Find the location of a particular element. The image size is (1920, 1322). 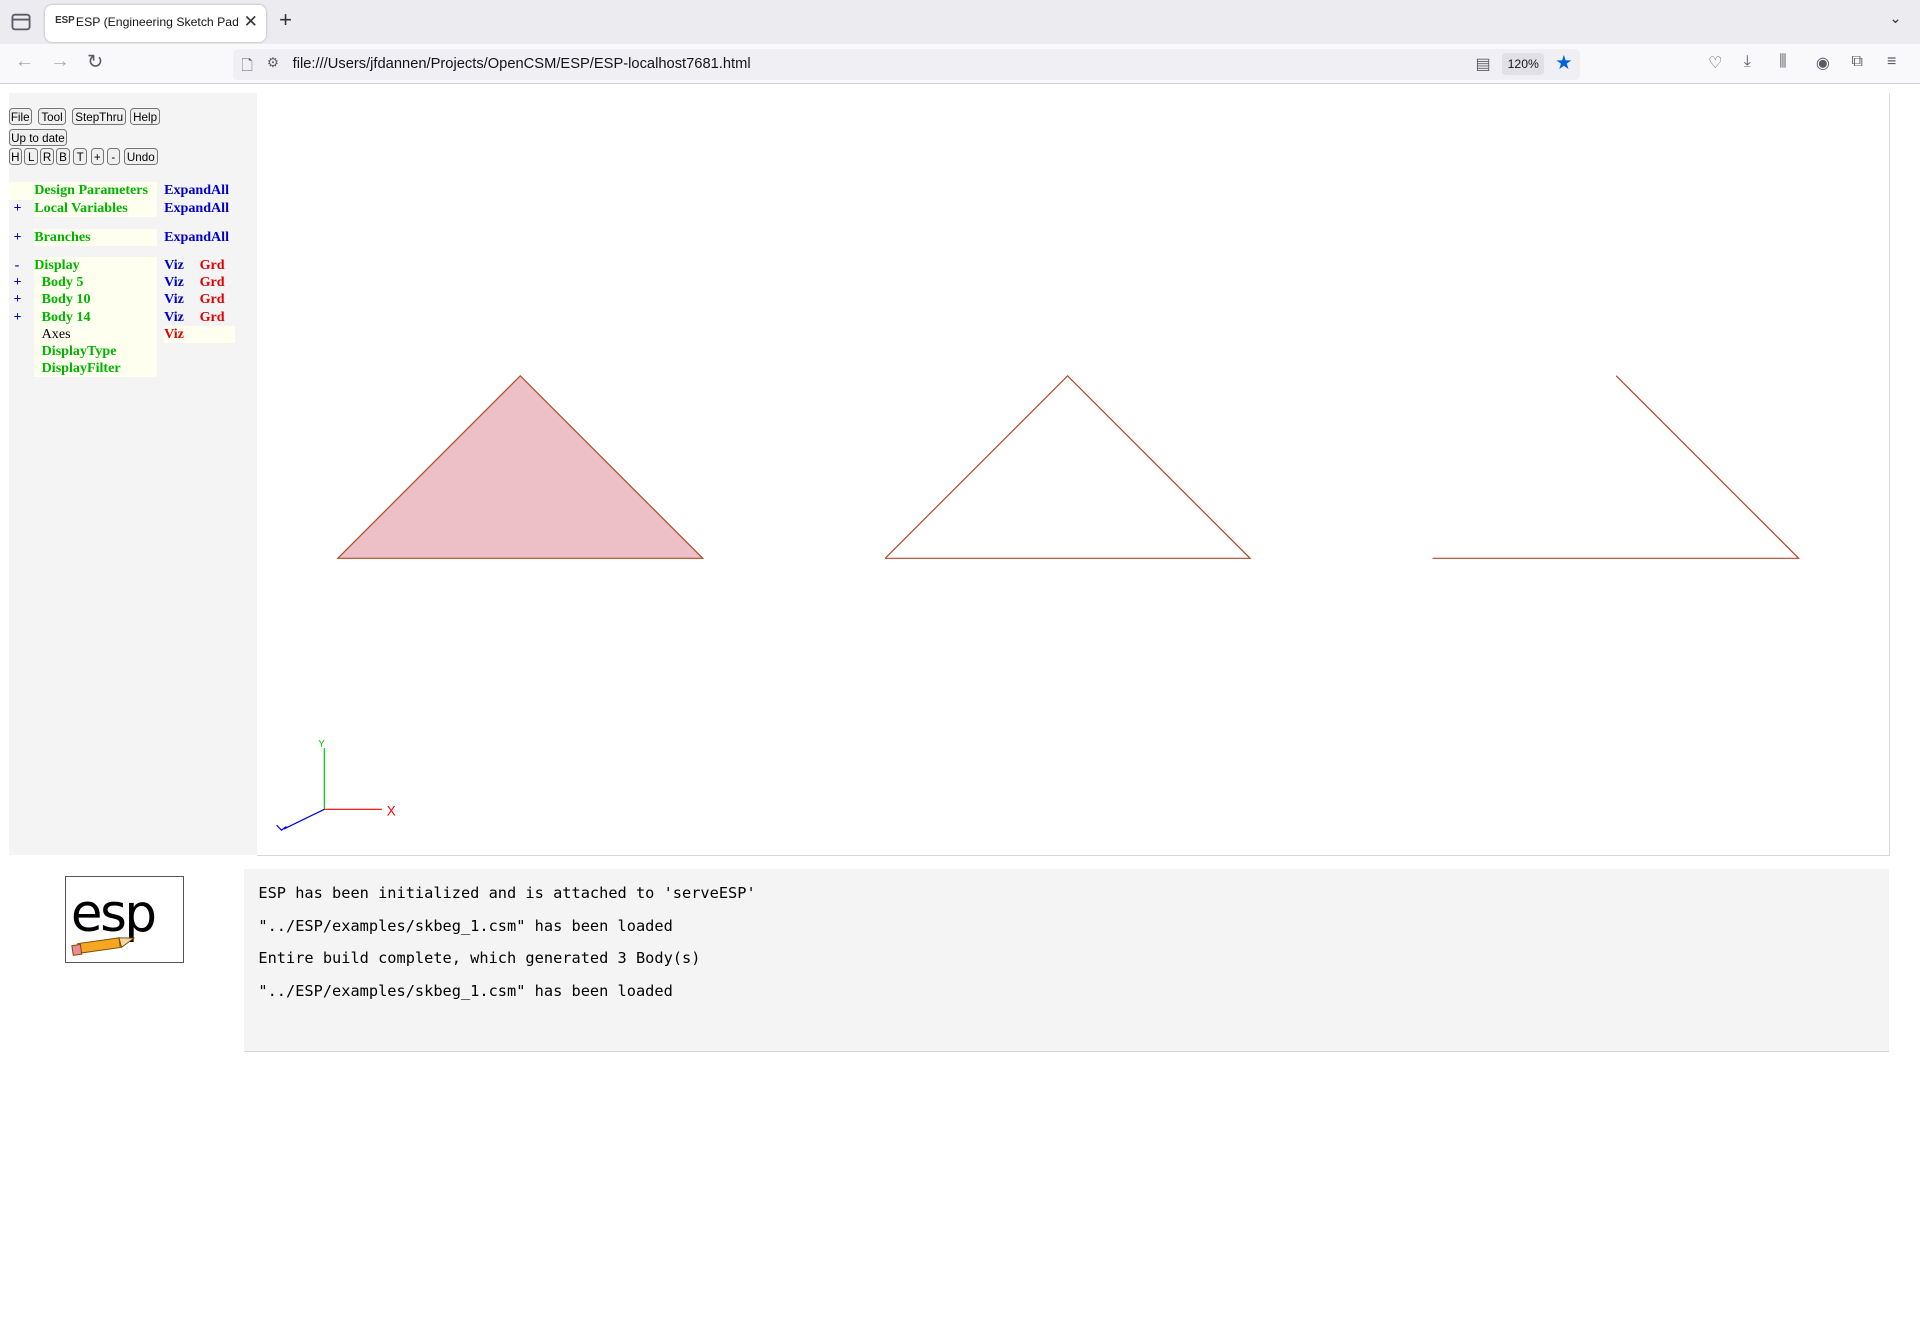

view-right-button: R is located at coordinates (47, 157).